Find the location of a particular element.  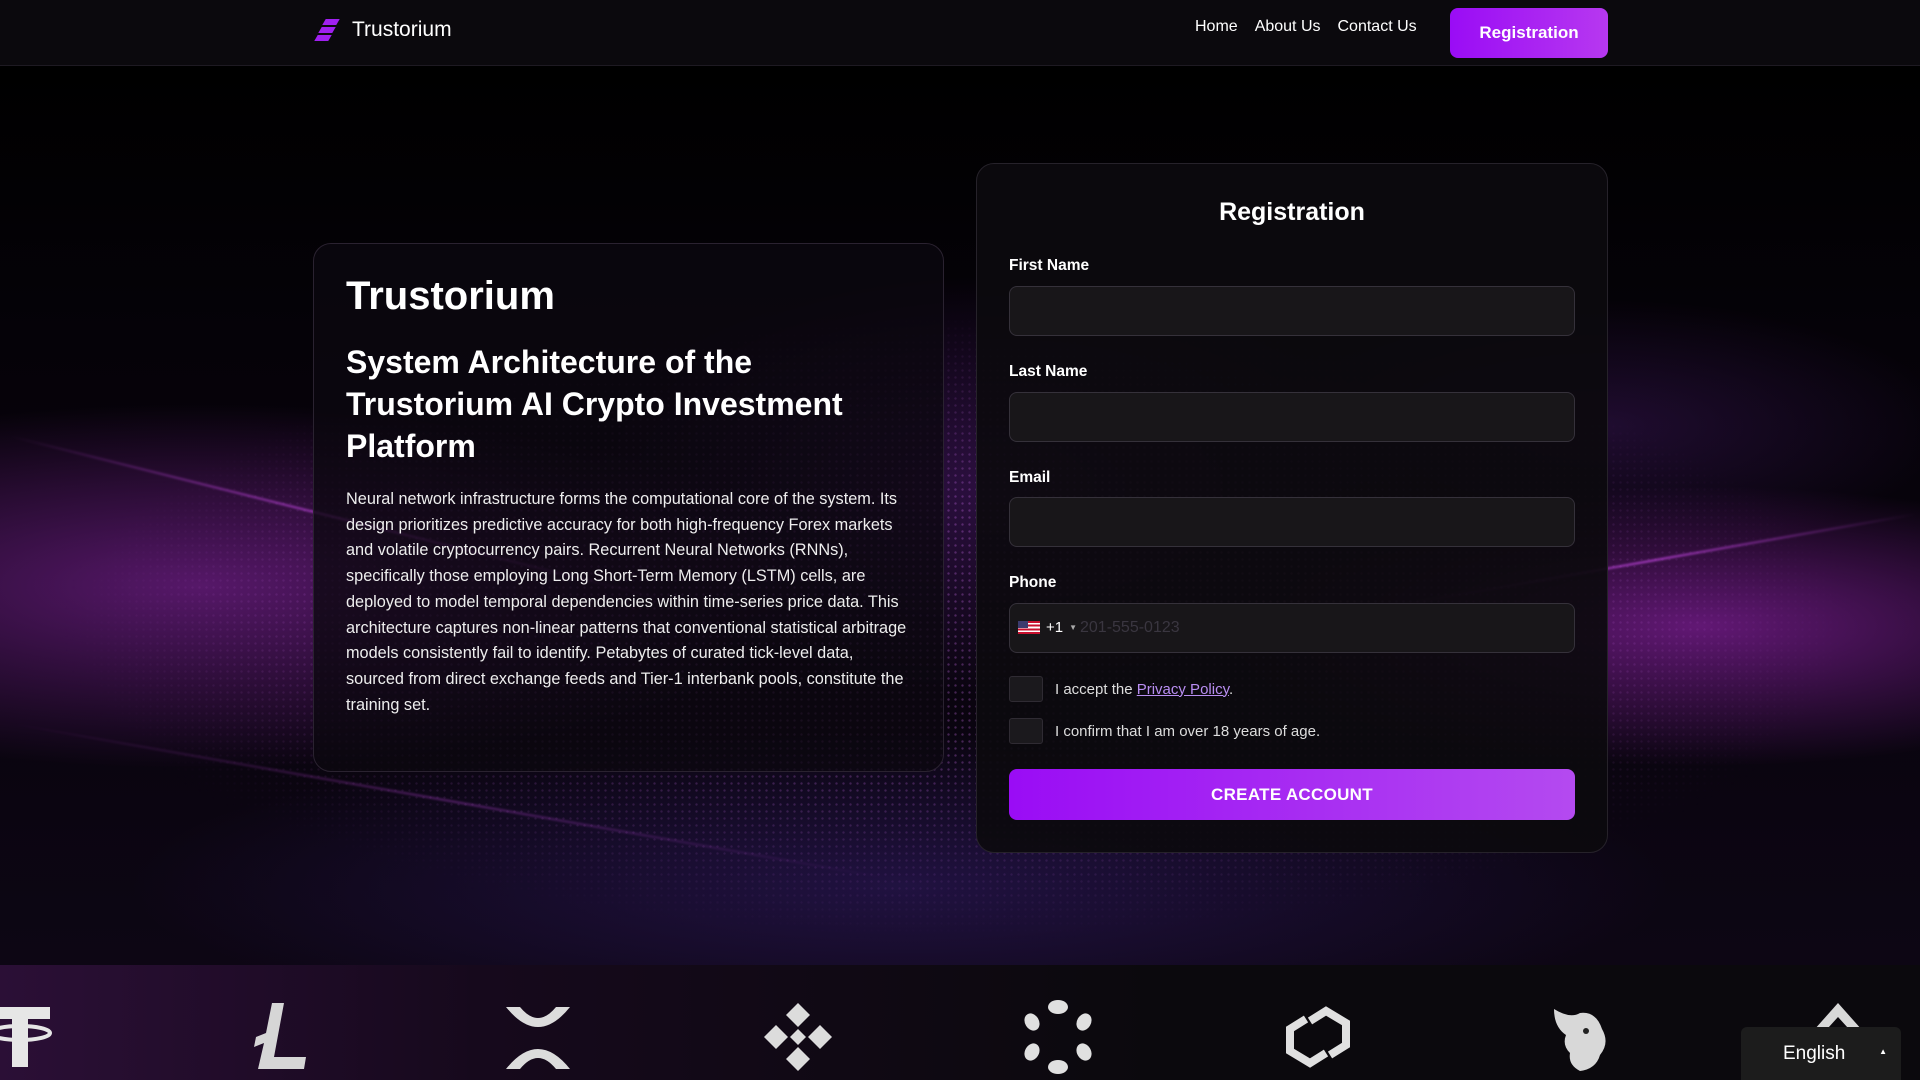

last-name-field is located at coordinates (1292, 417).